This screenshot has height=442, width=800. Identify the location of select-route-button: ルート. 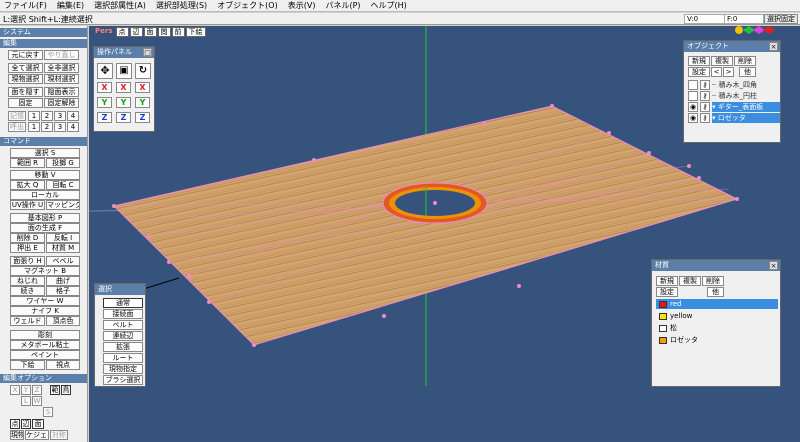
(123, 358).